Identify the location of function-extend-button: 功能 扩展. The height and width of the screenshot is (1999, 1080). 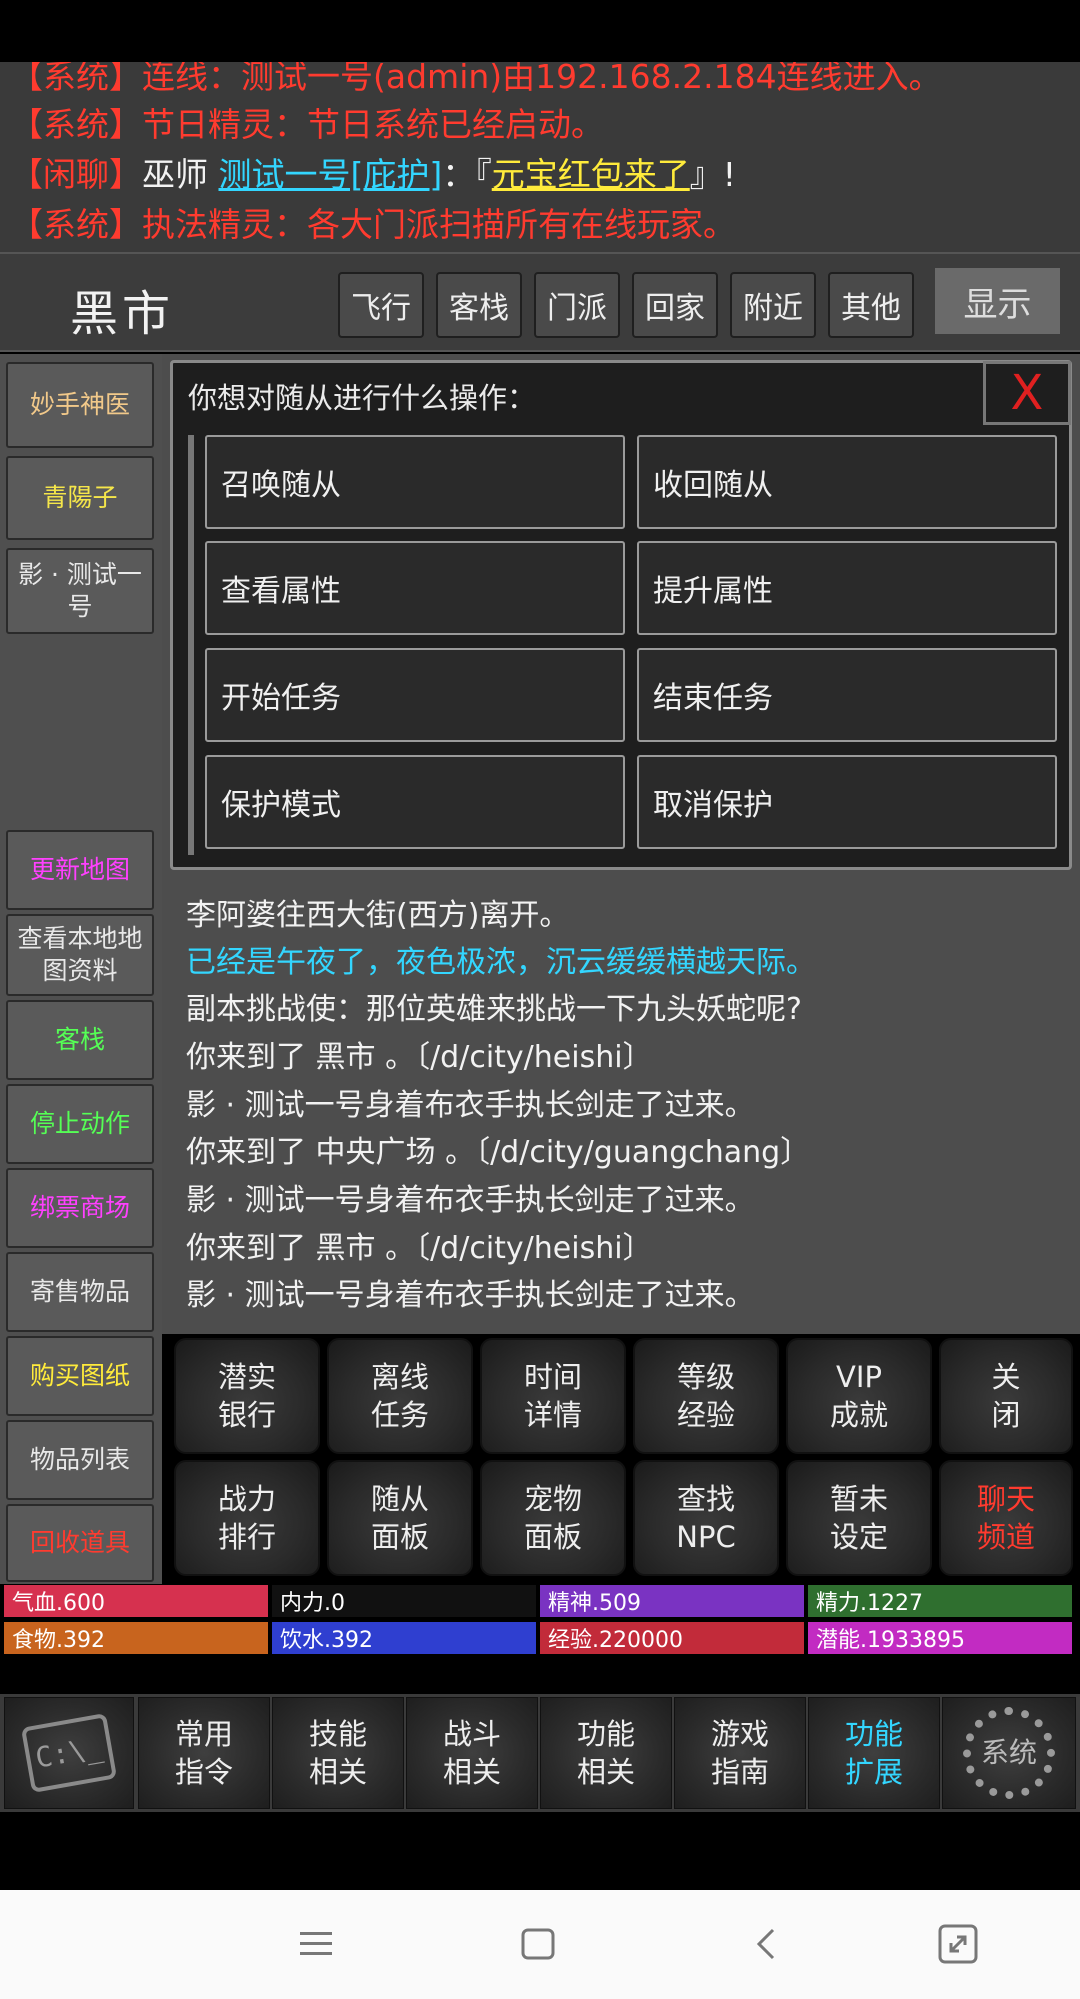
(874, 1753).